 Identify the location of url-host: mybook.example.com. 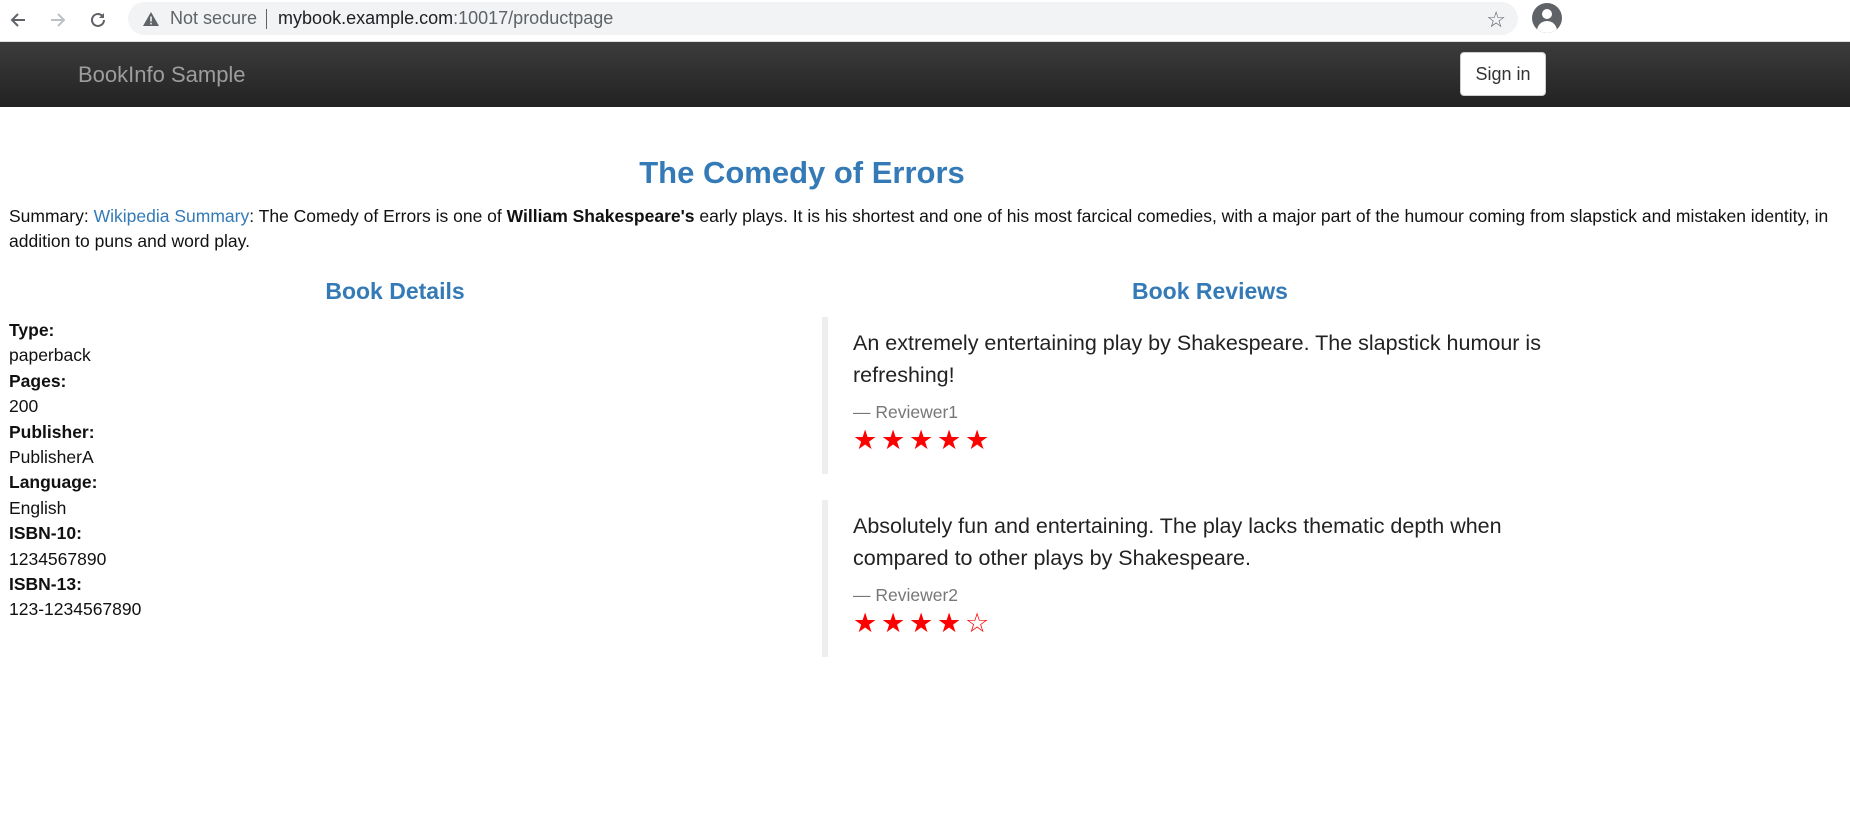
(366, 18).